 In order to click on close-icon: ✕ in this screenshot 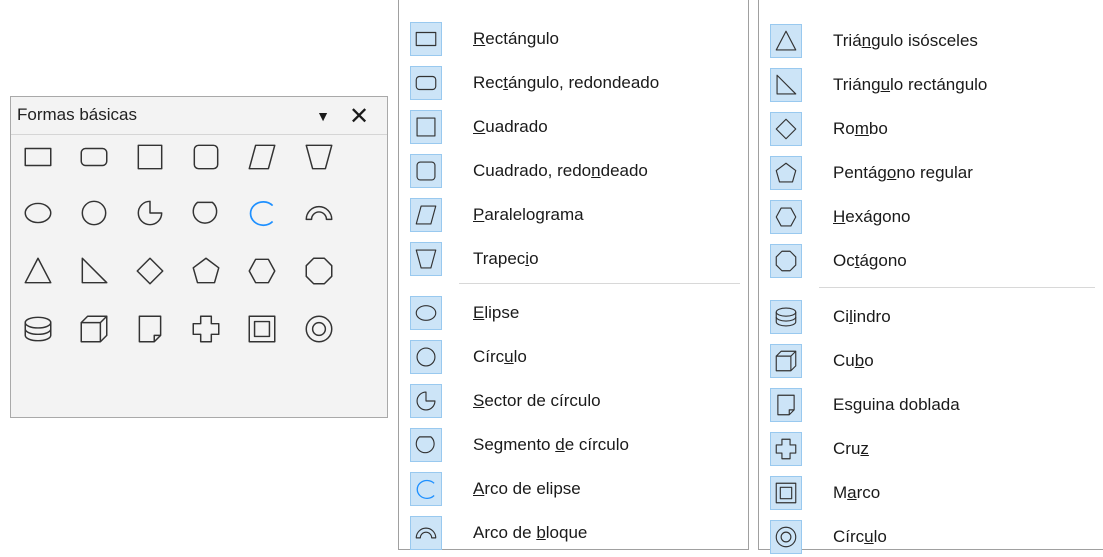, I will do `click(359, 116)`.